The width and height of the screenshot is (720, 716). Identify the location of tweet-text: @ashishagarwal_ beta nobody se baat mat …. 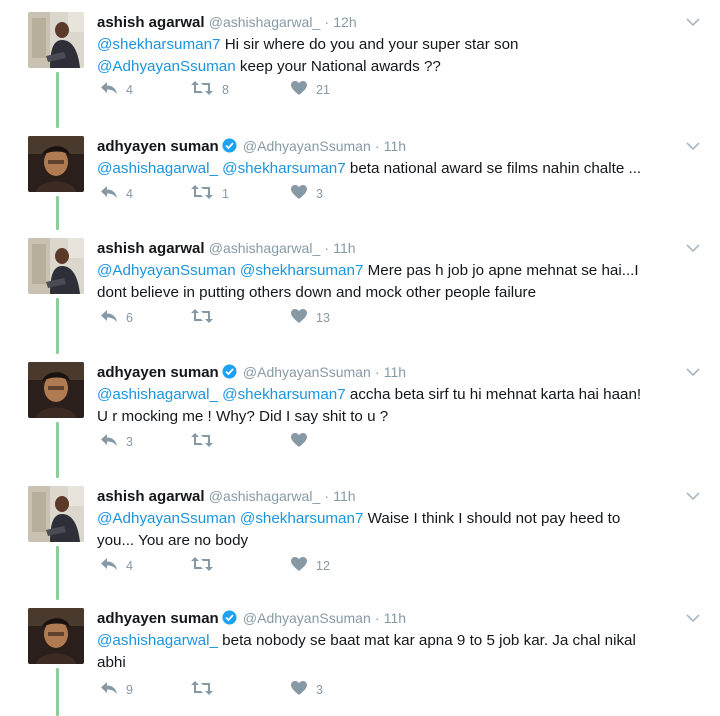
(397, 652).